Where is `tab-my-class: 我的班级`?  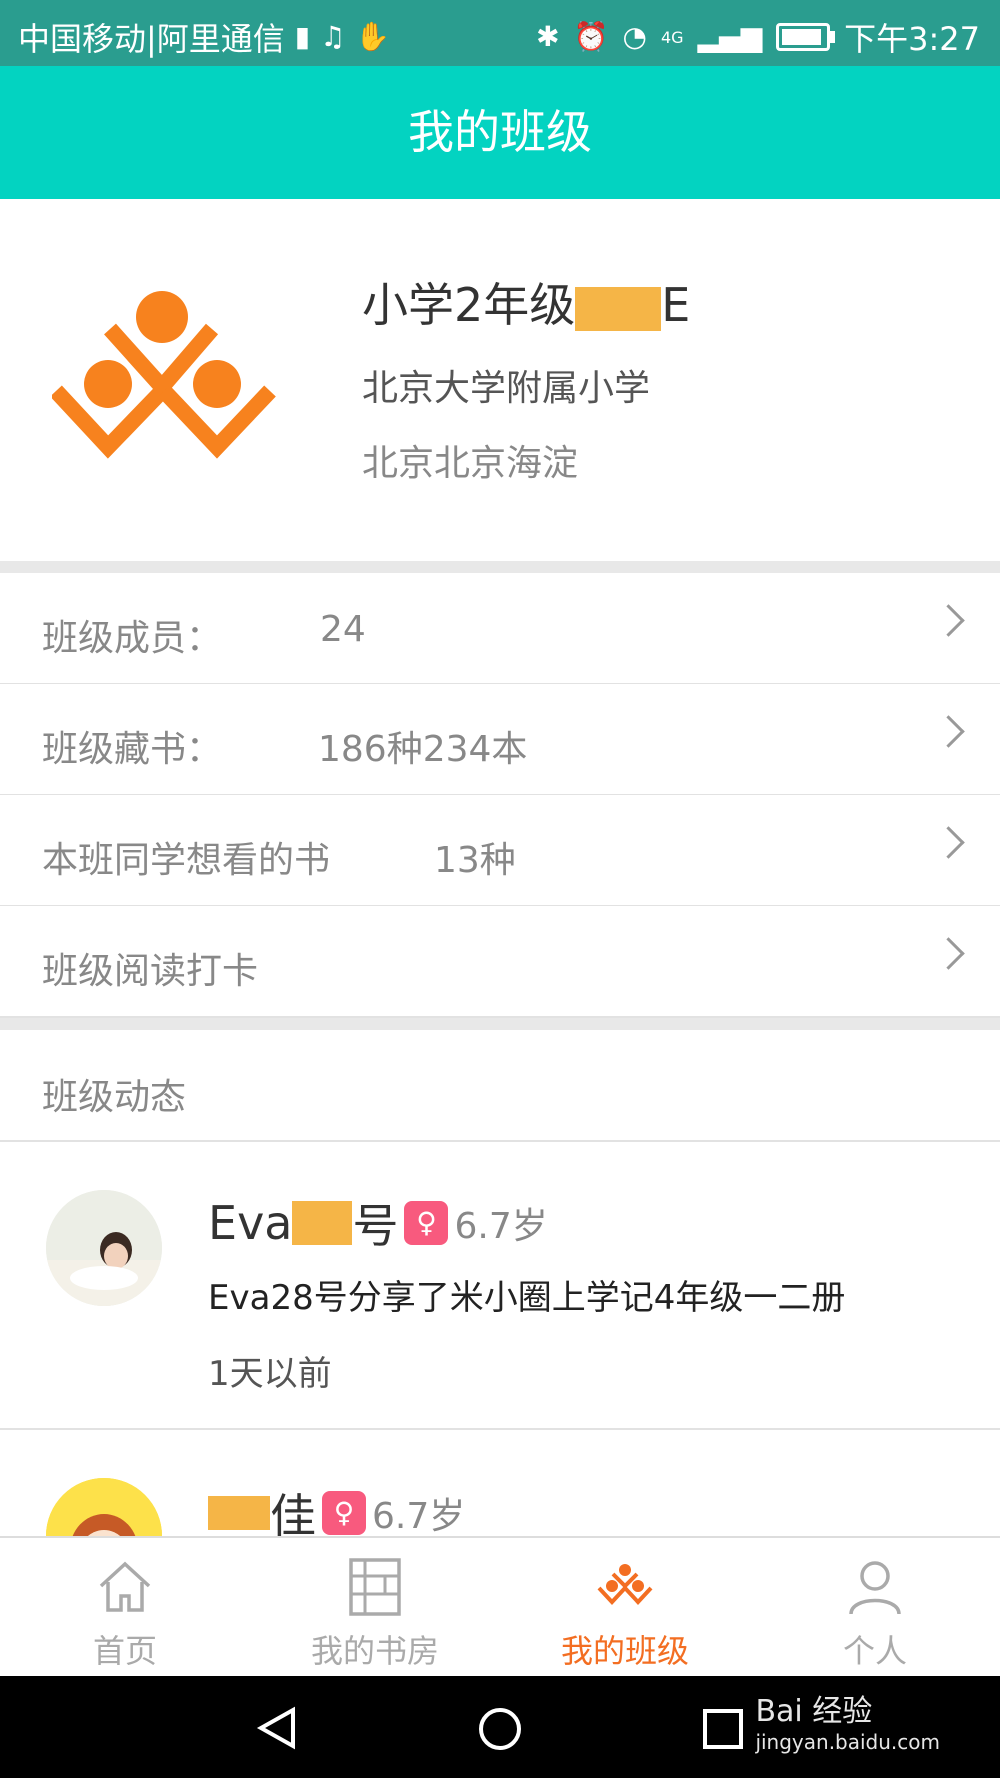
tab-my-class: 我的班级 is located at coordinates (625, 1608).